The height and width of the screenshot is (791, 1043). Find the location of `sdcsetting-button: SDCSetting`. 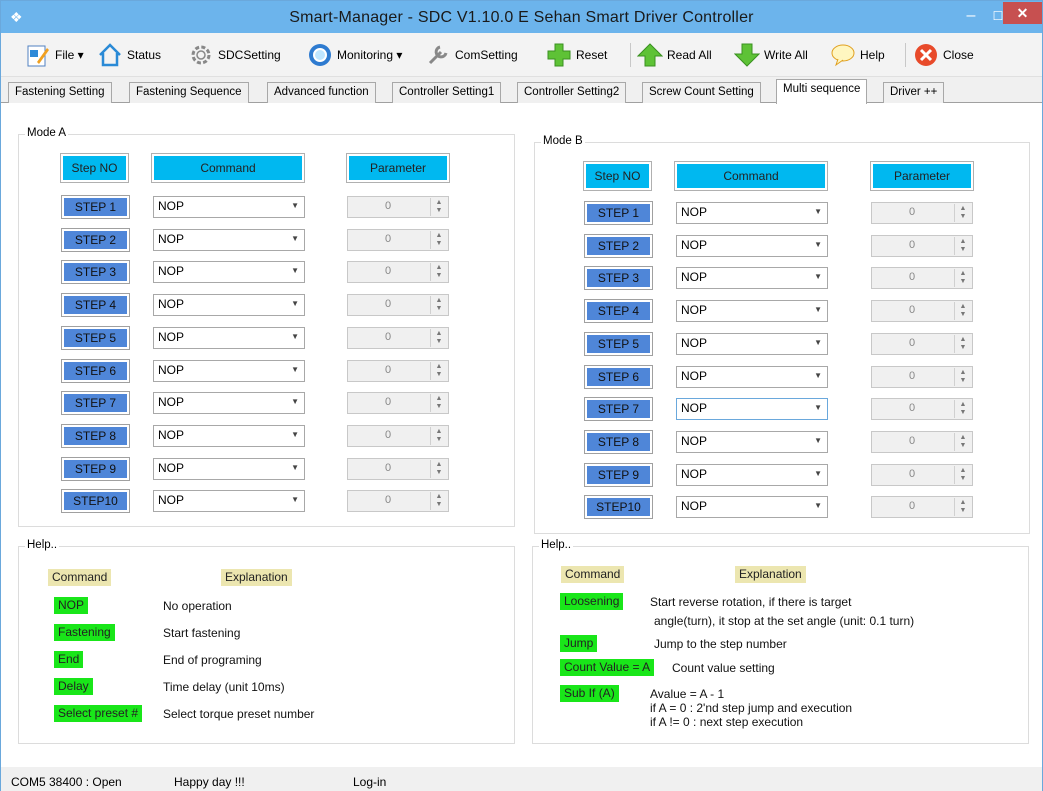

sdcsetting-button: SDCSetting is located at coordinates (234, 55).